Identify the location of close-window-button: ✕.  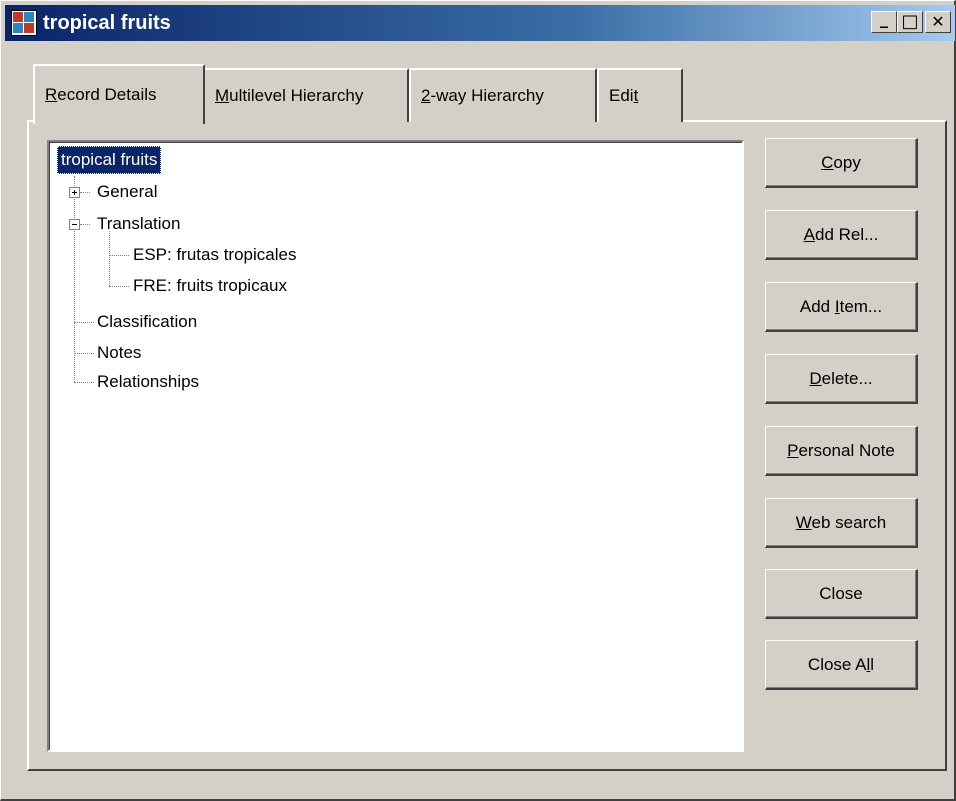
(938, 22).